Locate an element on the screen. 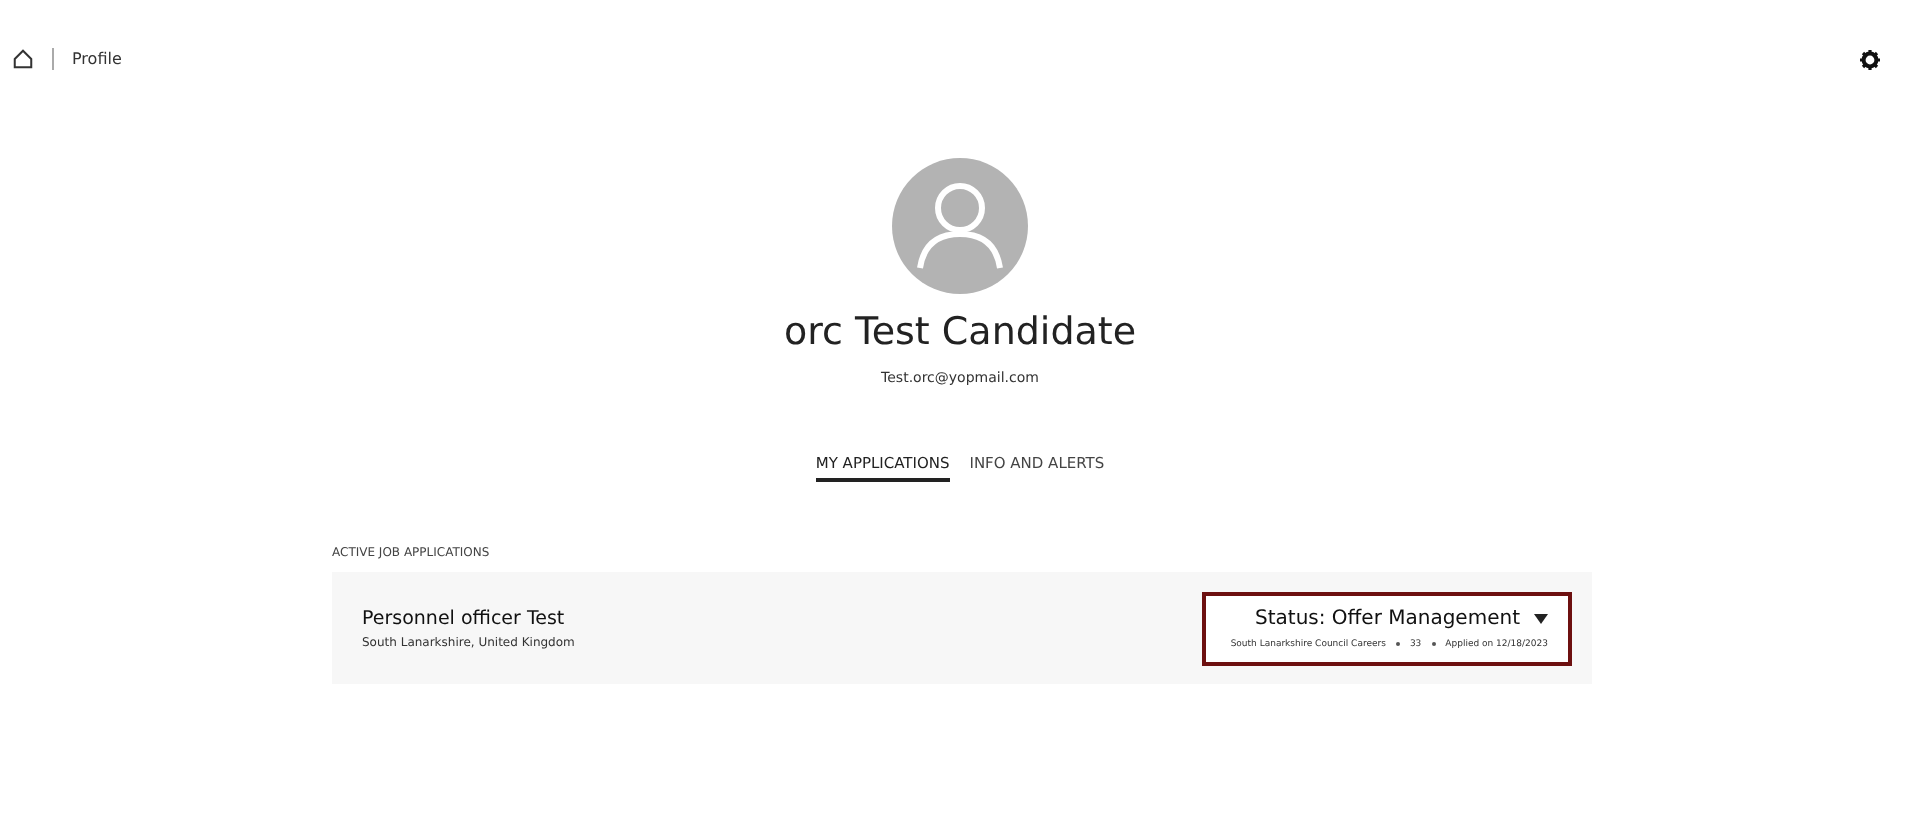 The image size is (1920, 826). settings-icon is located at coordinates (1870, 59).